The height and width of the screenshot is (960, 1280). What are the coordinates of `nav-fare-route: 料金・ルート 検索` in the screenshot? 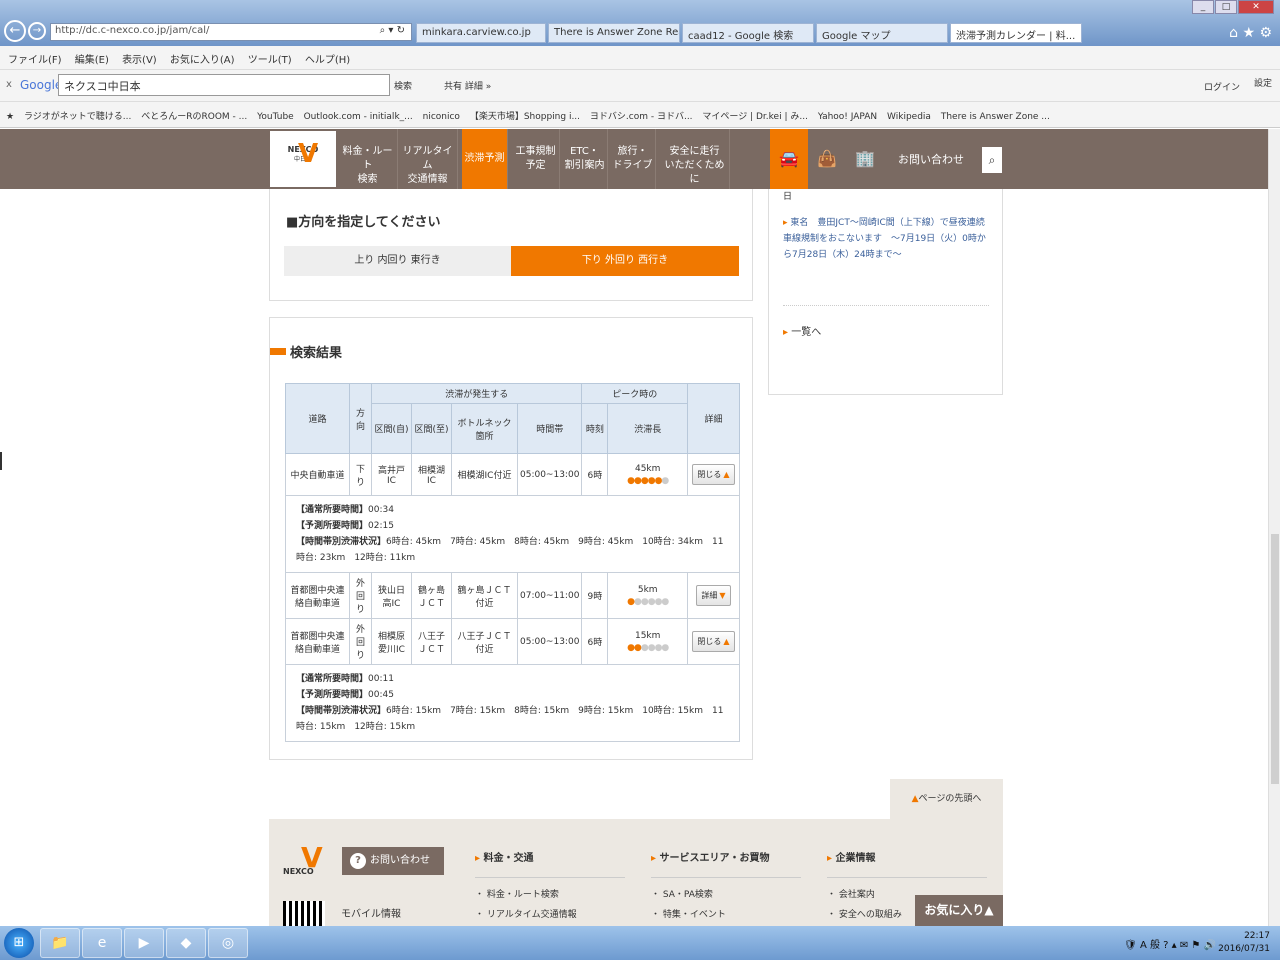 It's located at (368, 159).